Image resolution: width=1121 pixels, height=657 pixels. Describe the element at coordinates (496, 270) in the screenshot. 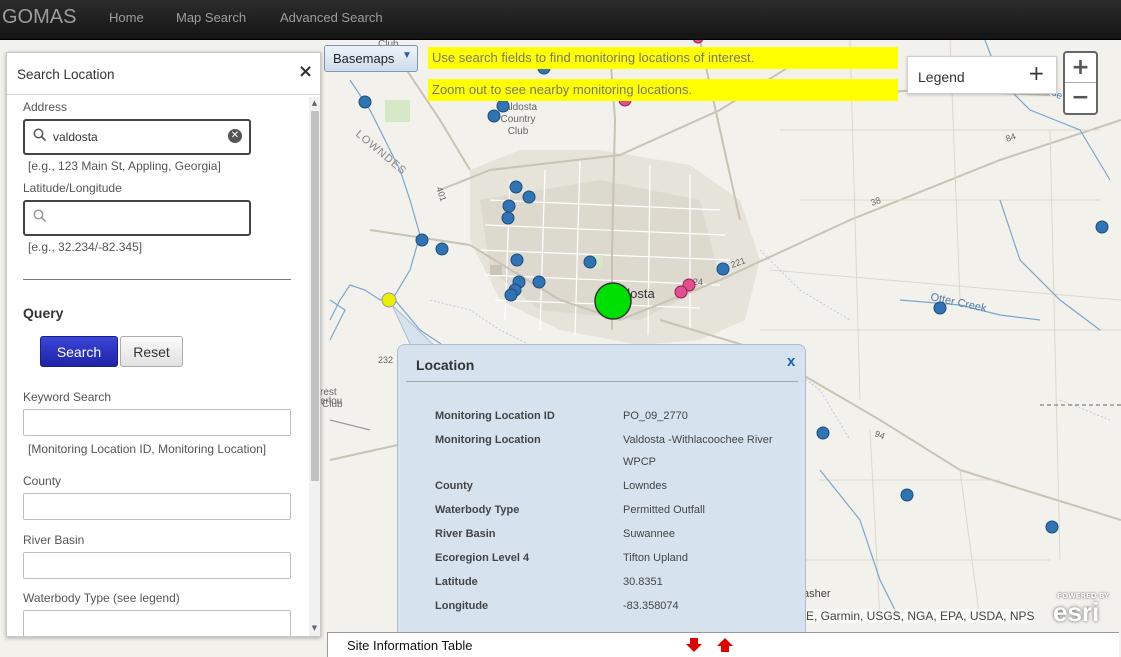

I see `building-block` at that location.